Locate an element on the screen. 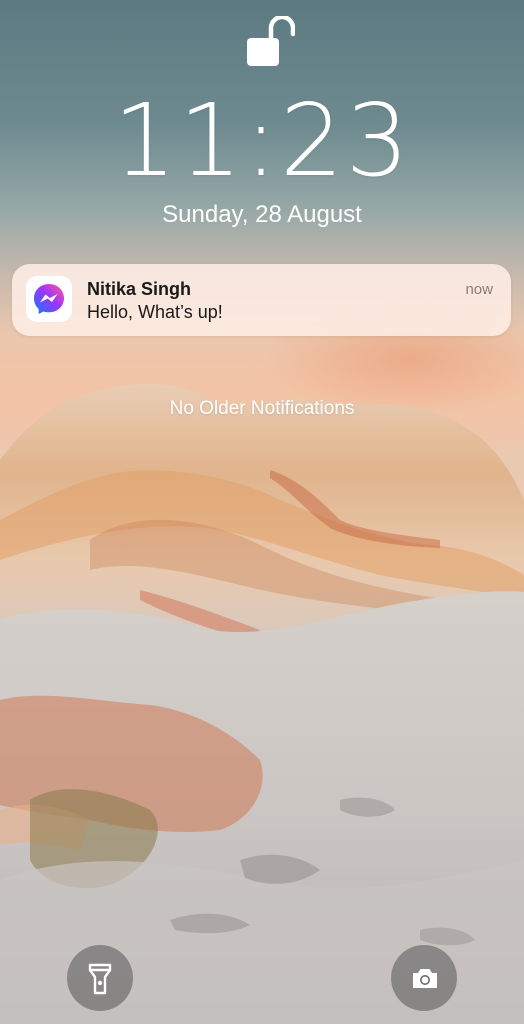 This screenshot has width=524, height=1024. notification-sender: Nitika Singh is located at coordinates (139, 289).